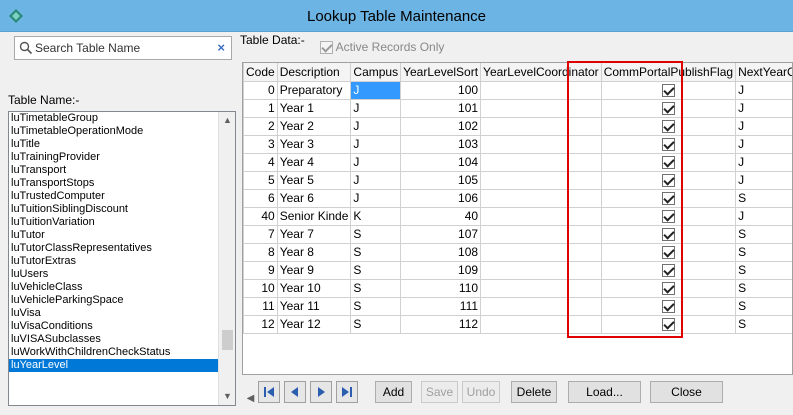  Describe the element at coordinates (763, 72) in the screenshot. I see `column-header-nextyearcampusmale: NextYearCampusMale` at that location.